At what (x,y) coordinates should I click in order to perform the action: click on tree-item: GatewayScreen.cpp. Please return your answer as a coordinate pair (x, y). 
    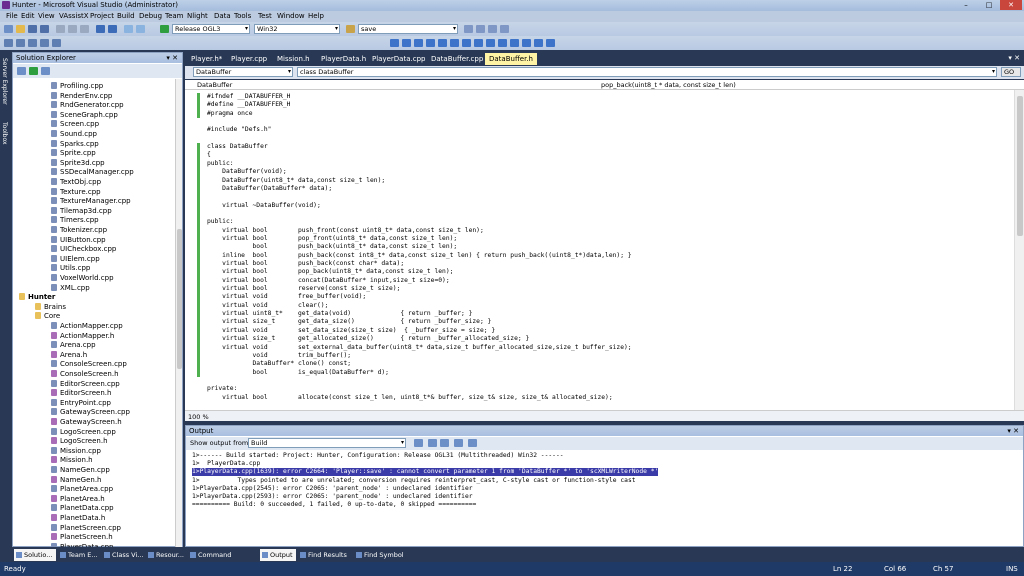
    Looking at the image, I should click on (90, 412).